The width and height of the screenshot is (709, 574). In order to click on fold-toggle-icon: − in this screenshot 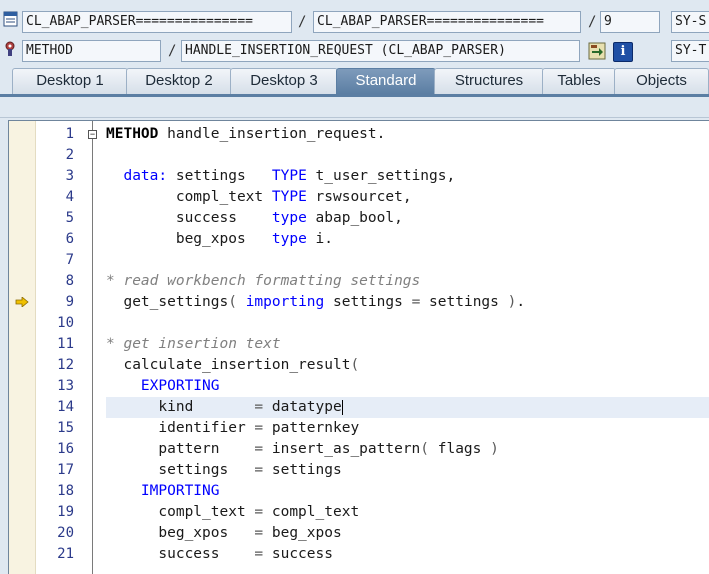, I will do `click(92, 134)`.